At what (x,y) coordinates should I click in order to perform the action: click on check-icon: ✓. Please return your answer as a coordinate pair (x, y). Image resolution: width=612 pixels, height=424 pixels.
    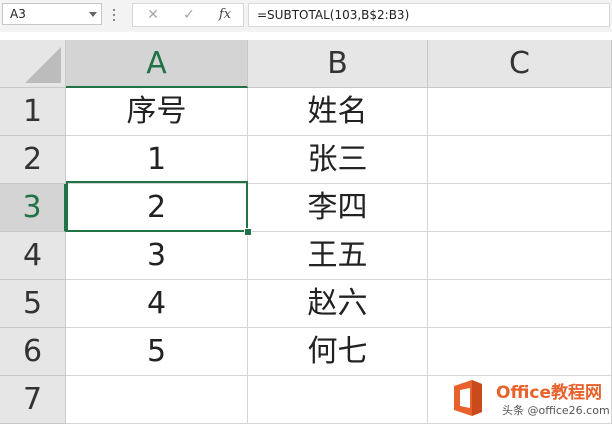
    Looking at the image, I should click on (189, 15).